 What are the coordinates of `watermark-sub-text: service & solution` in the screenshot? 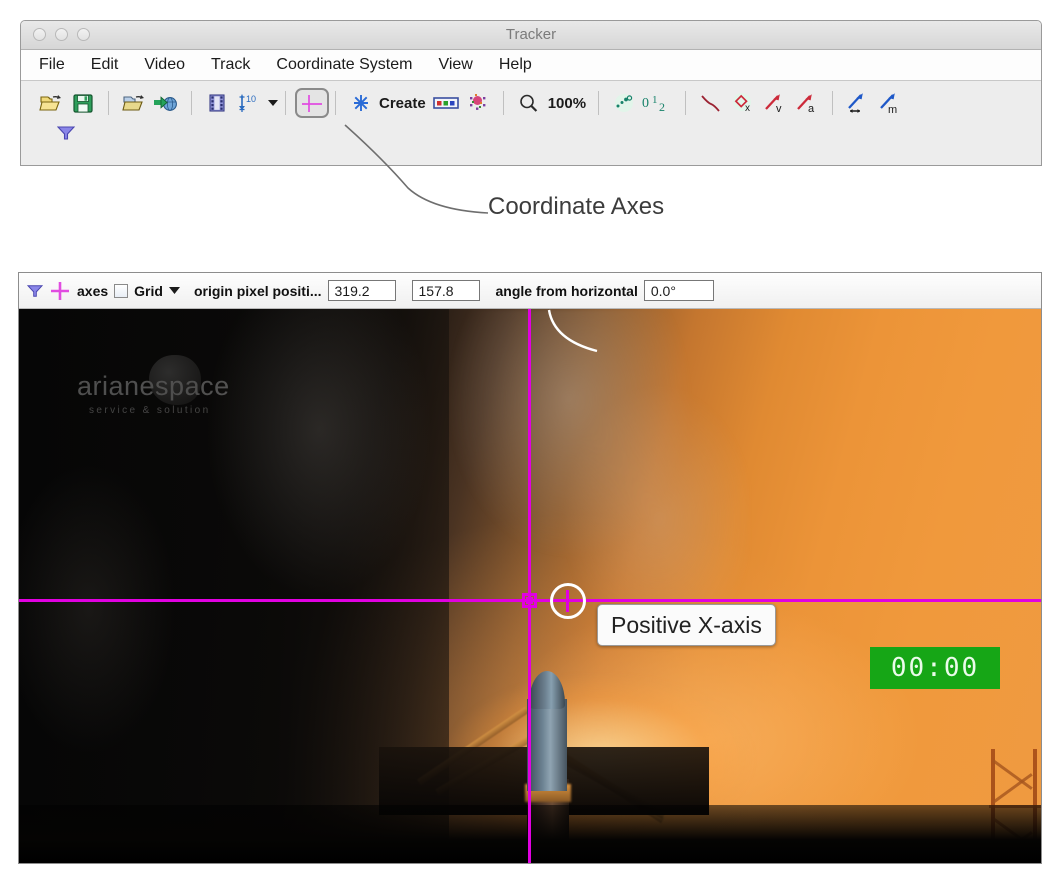 It's located at (150, 410).